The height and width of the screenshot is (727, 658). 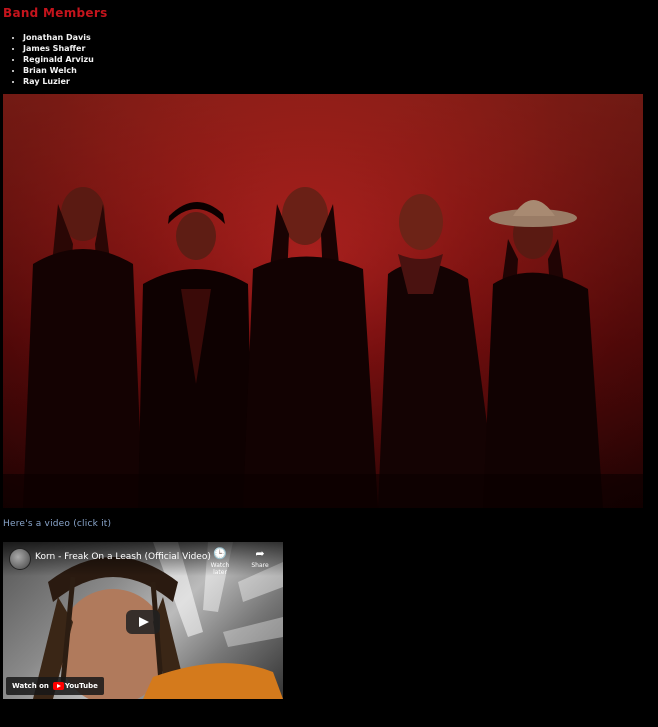 I want to click on share-label: Share, so click(x=260, y=565).